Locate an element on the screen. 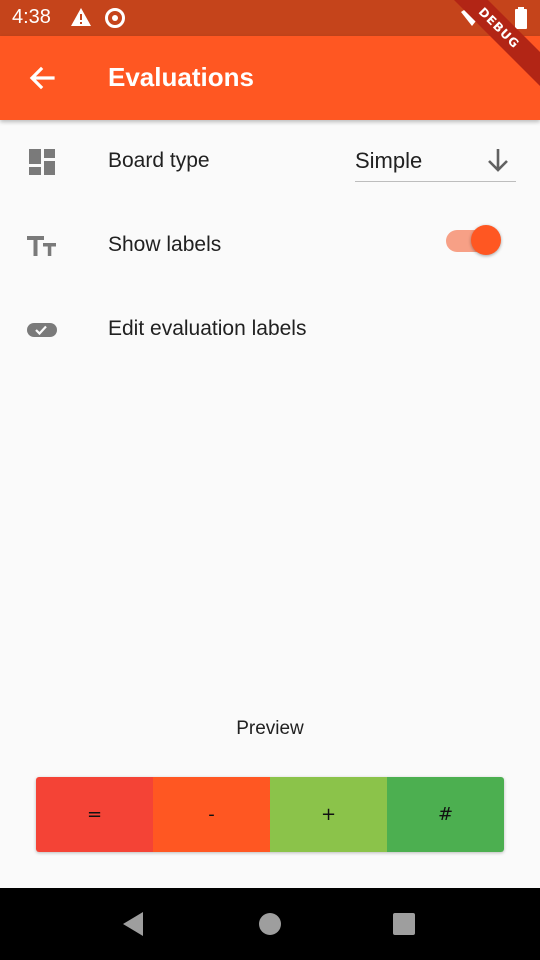  text-fields-icon is located at coordinates (41, 246).